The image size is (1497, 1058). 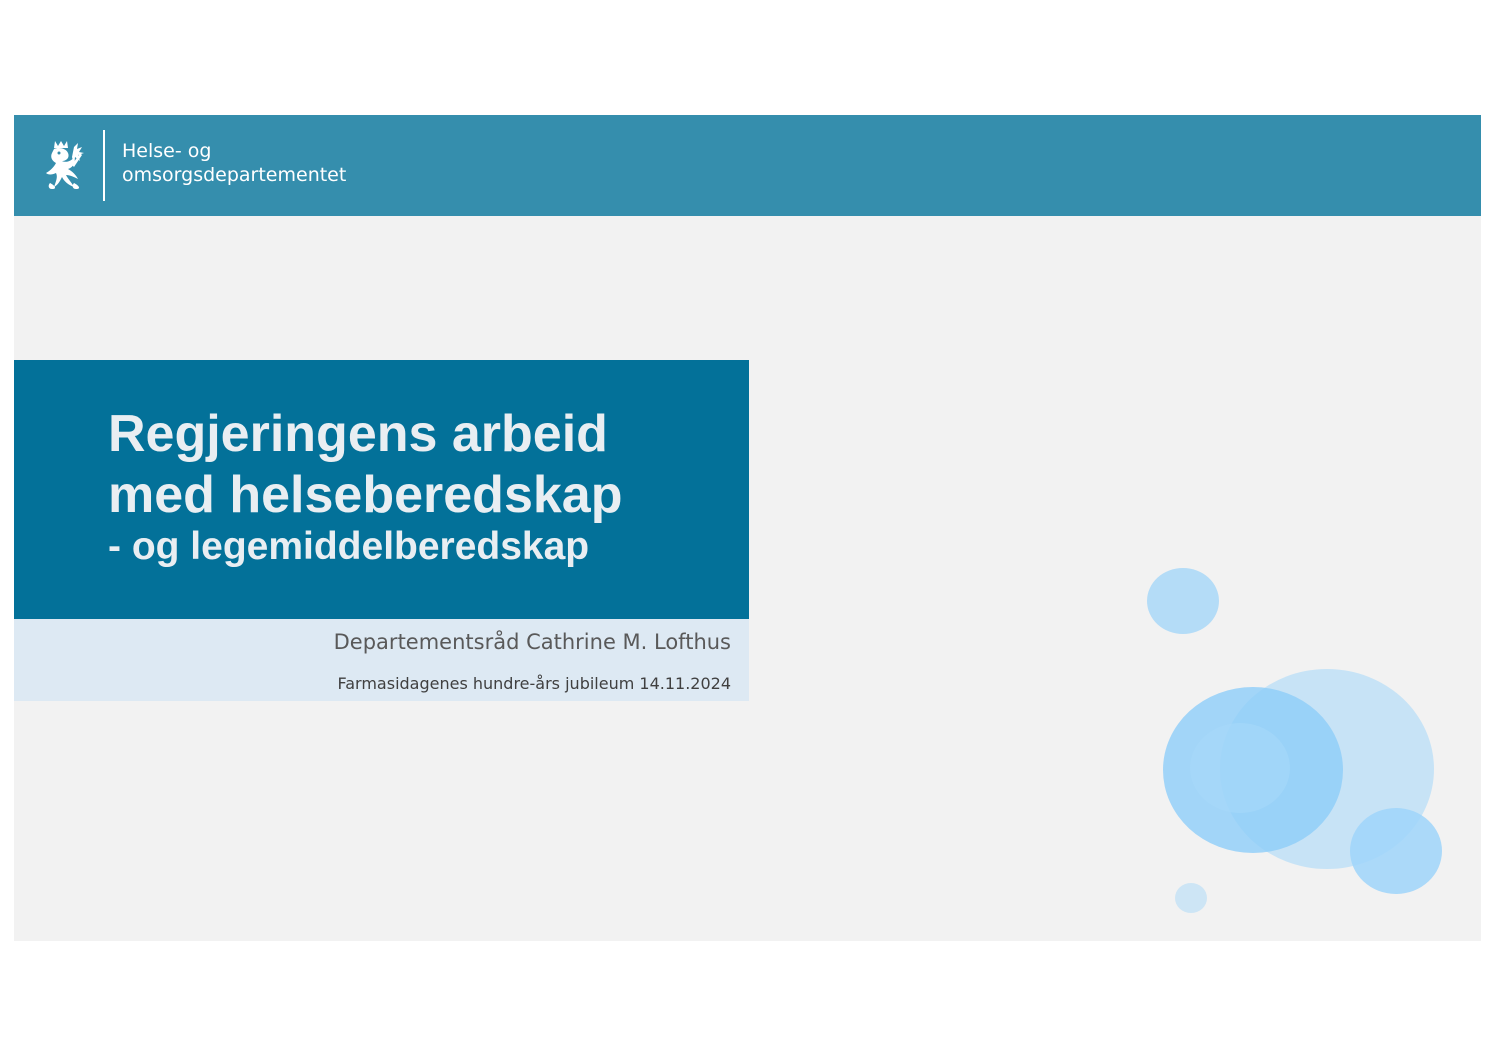 I want to click on decorative-bubbles, so click(x=1294, y=740).